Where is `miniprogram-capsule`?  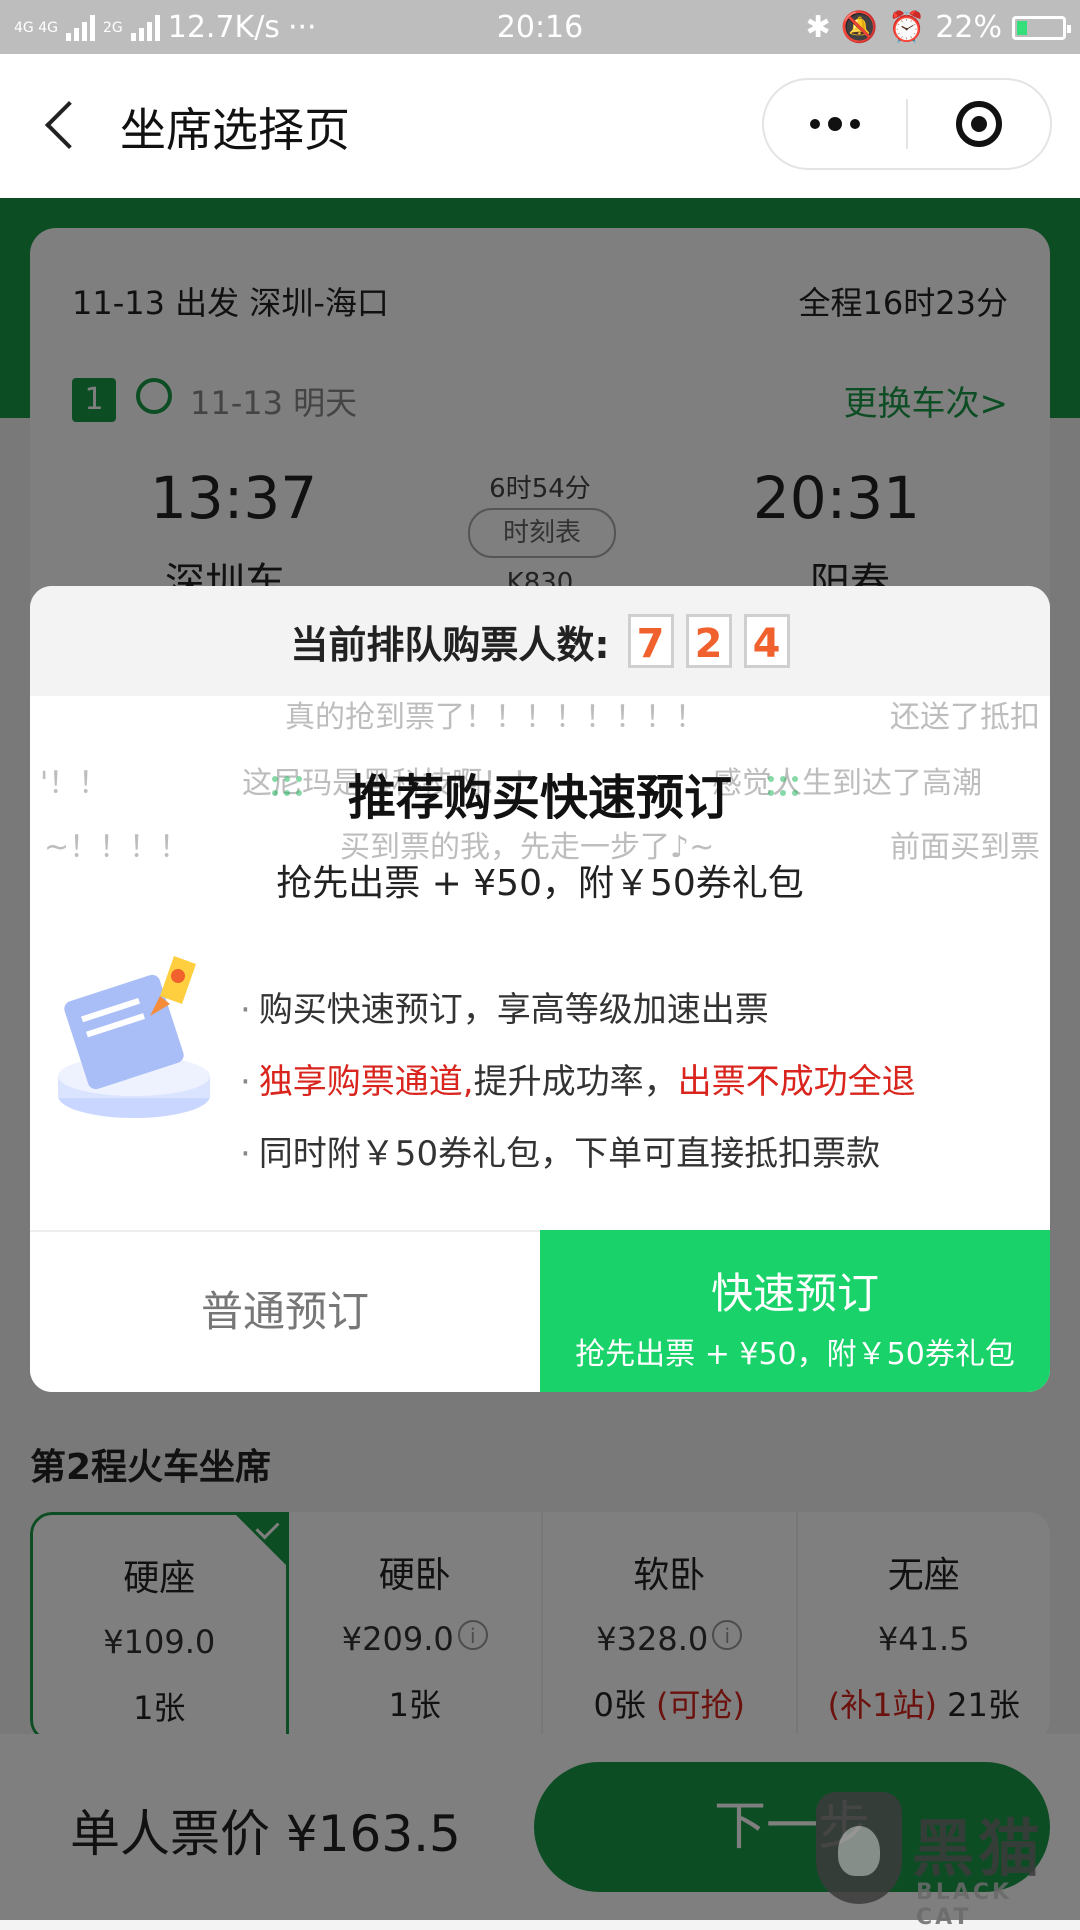 miniprogram-capsule is located at coordinates (907, 124).